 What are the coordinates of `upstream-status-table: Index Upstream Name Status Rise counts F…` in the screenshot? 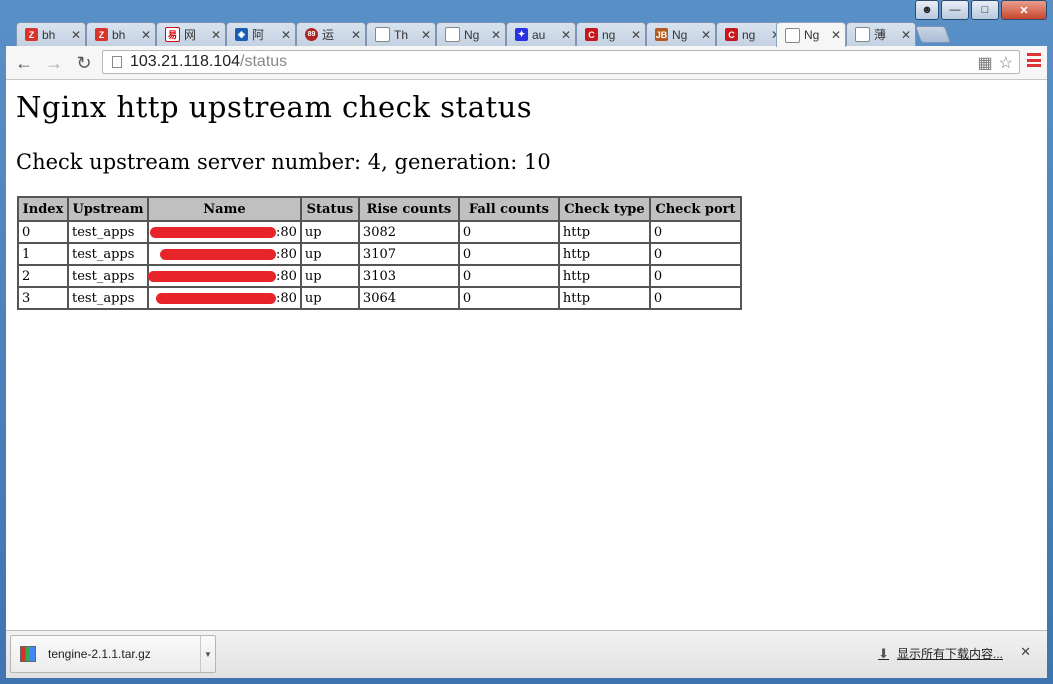 It's located at (379, 253).